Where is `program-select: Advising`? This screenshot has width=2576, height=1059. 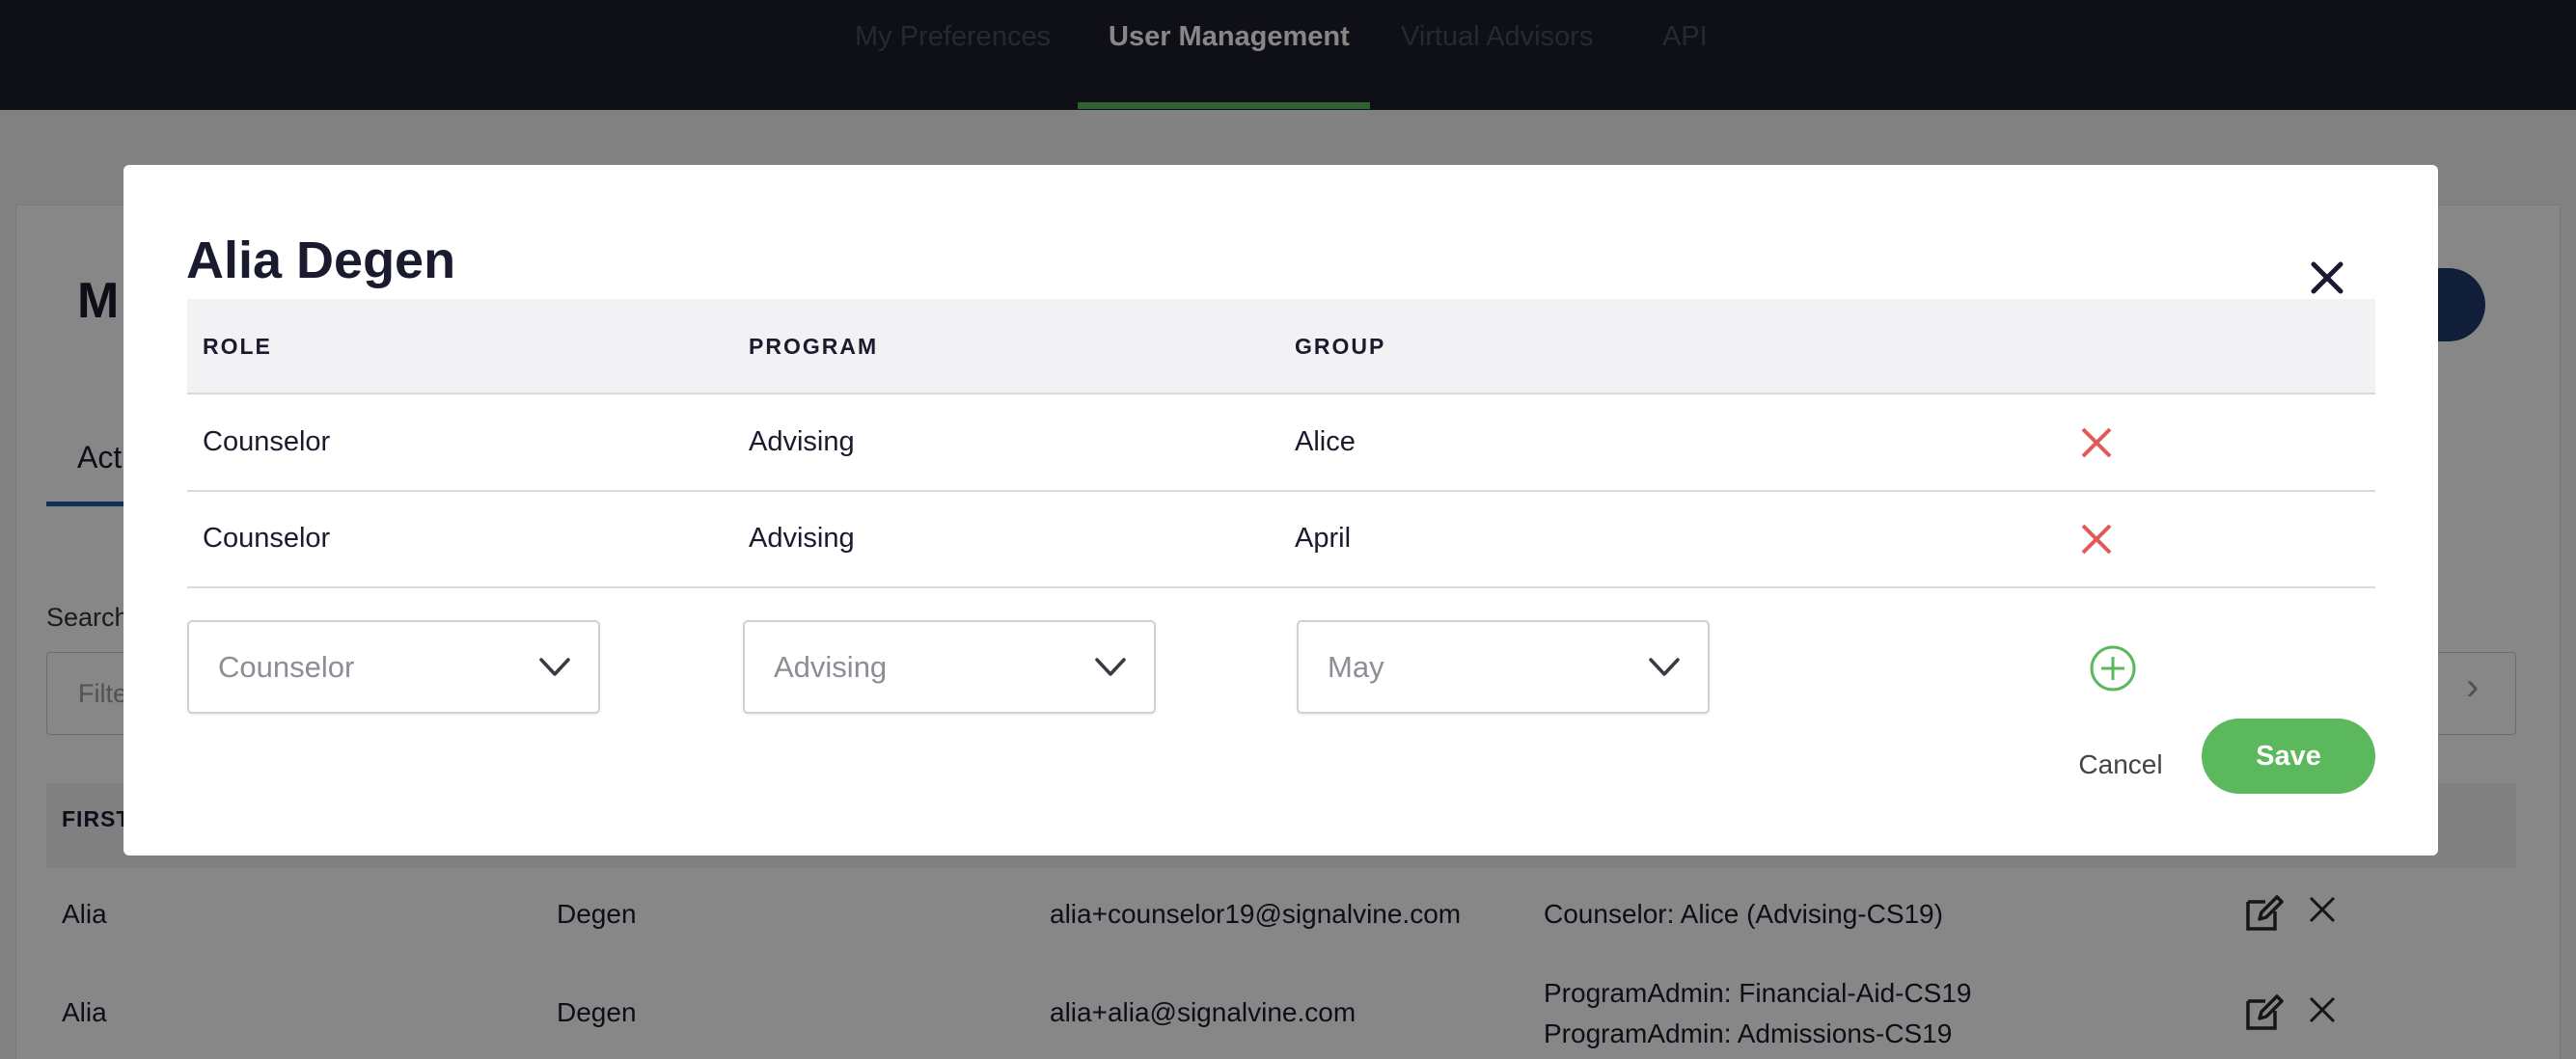
program-select: Advising is located at coordinates (950, 667).